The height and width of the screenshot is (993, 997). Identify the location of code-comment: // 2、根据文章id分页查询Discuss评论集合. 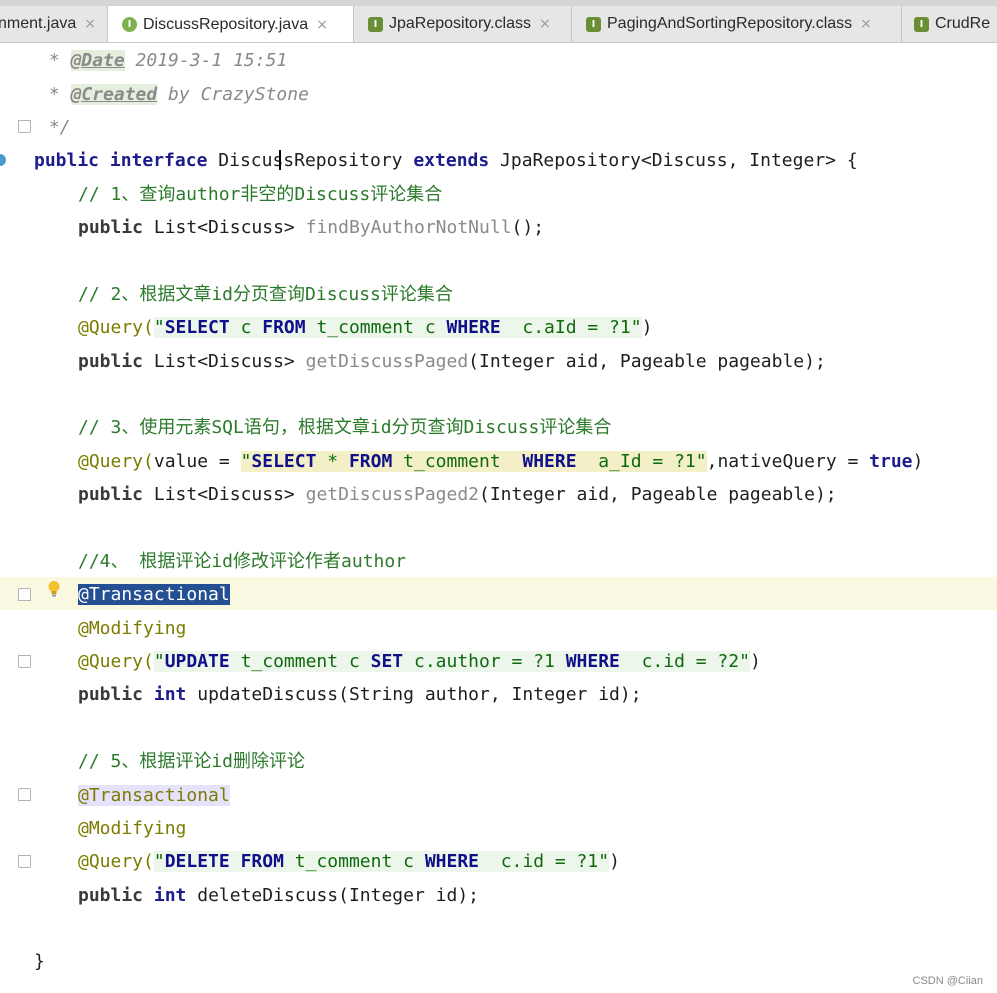
(265, 294).